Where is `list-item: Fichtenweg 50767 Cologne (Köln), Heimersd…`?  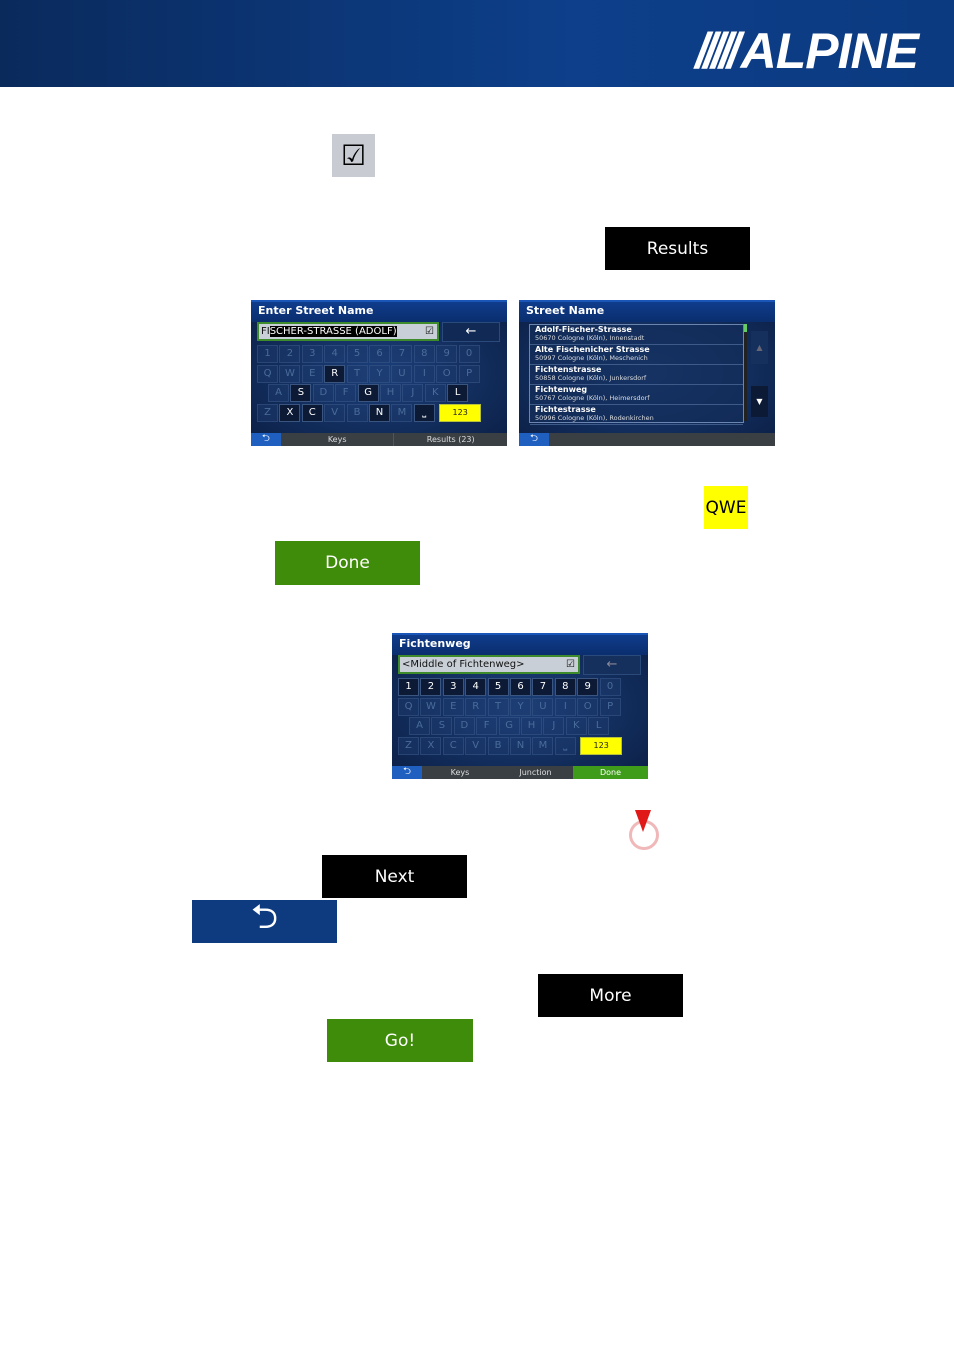
list-item: Fichtenweg 50767 Cologne (Köln), Heimersd… is located at coordinates (636, 395).